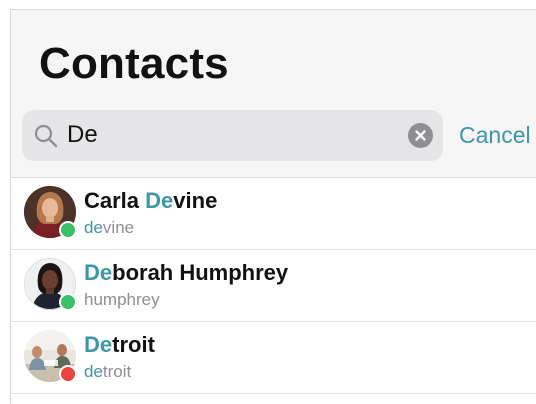  What do you see at coordinates (109, 227) in the screenshot?
I see `contact-handle: devine` at bounding box center [109, 227].